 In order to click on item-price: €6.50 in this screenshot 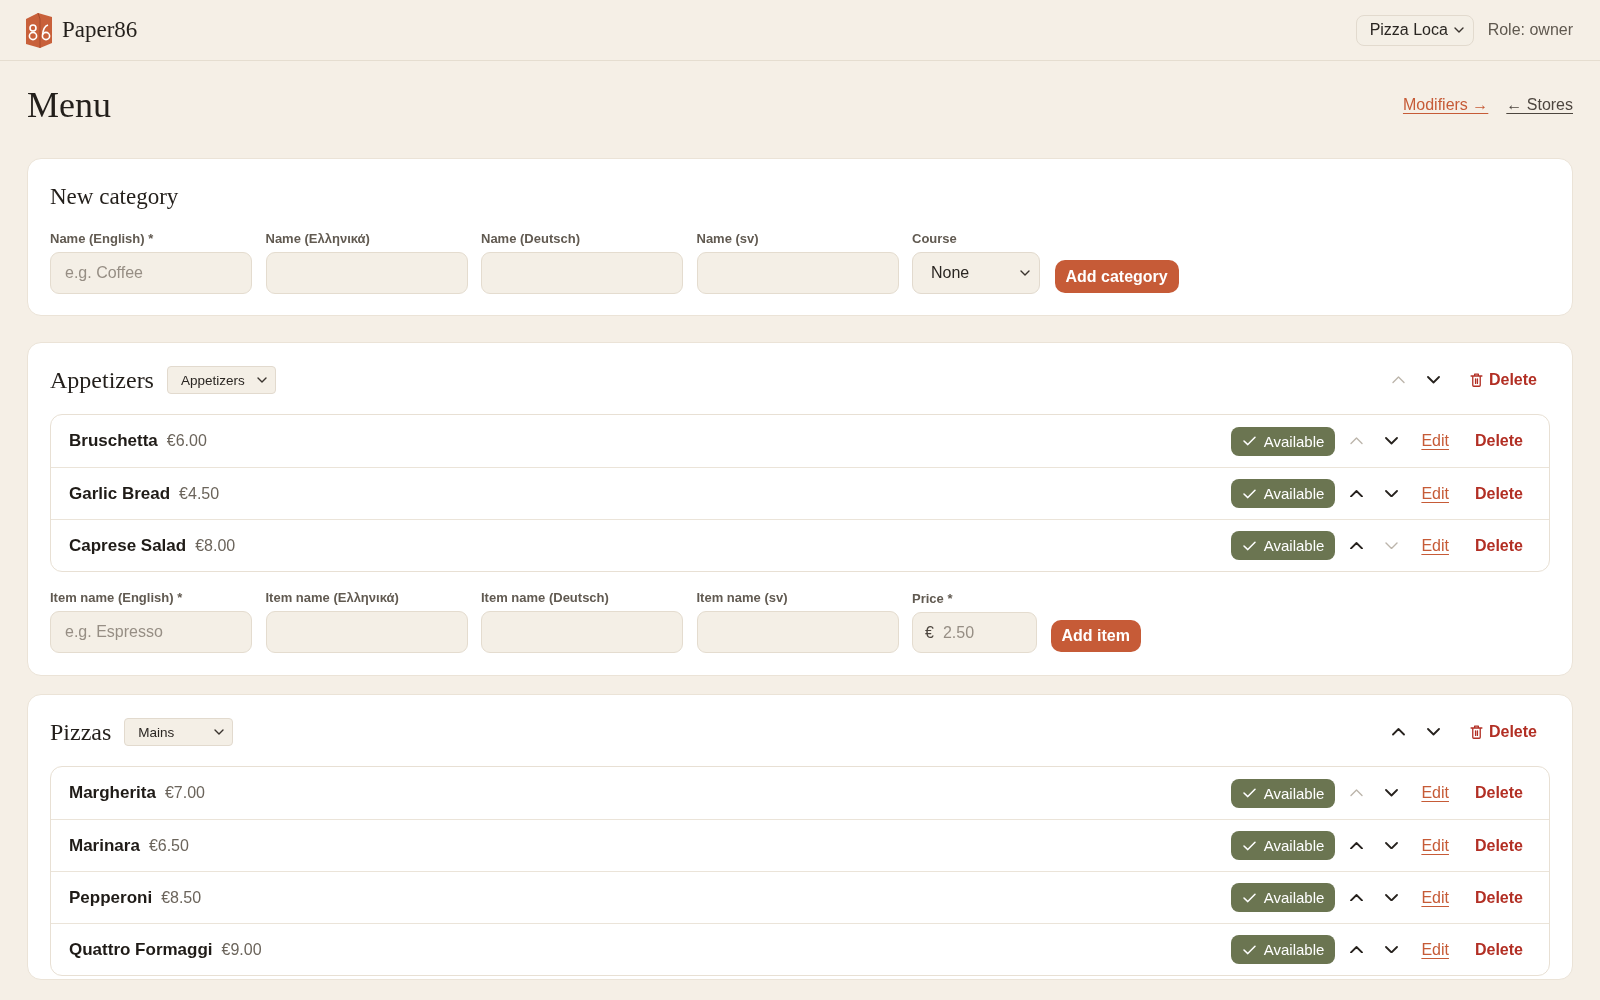, I will do `click(168, 845)`.